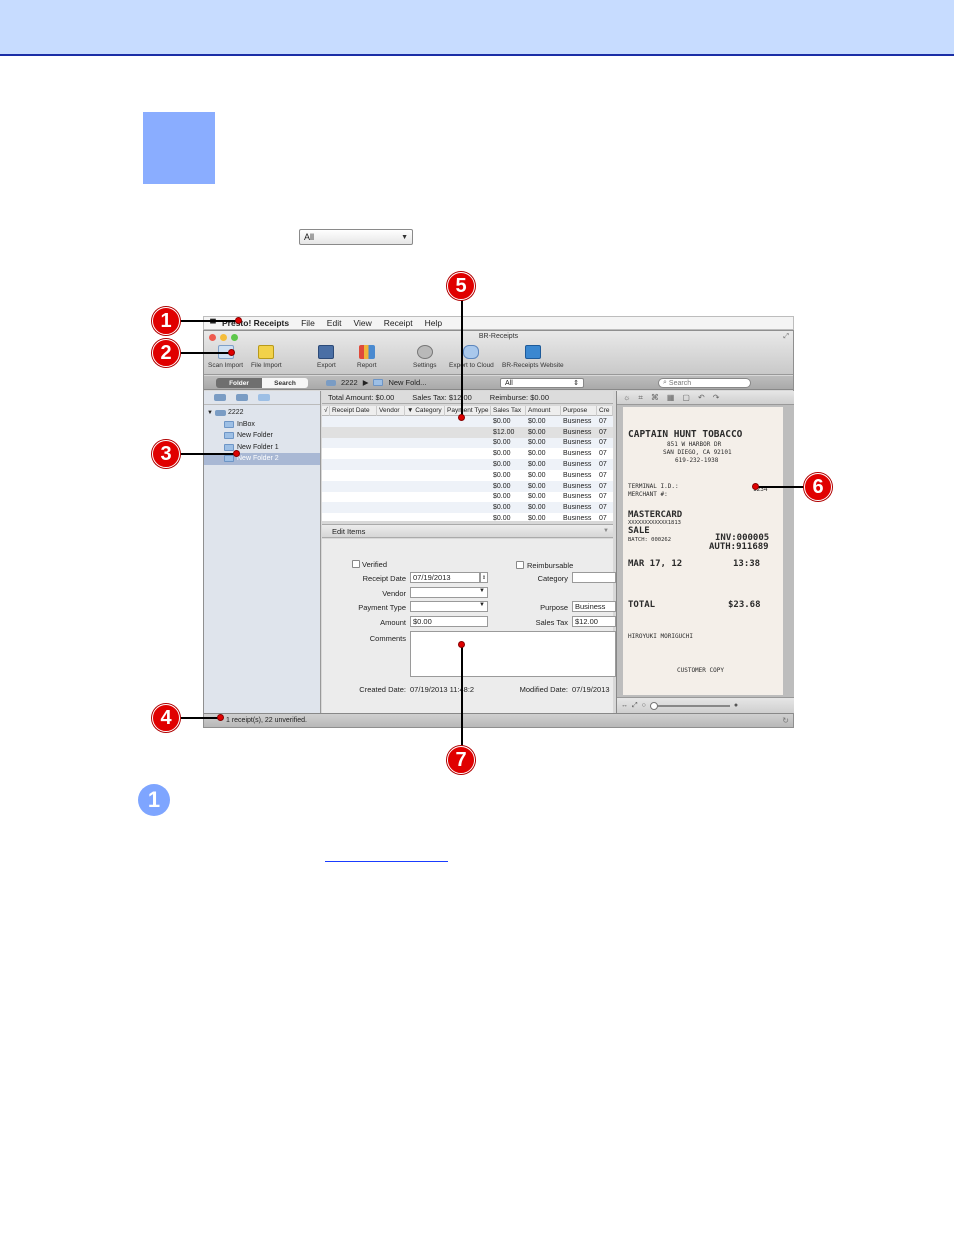 The image size is (954, 1235). I want to click on report-button: Report, so click(367, 357).